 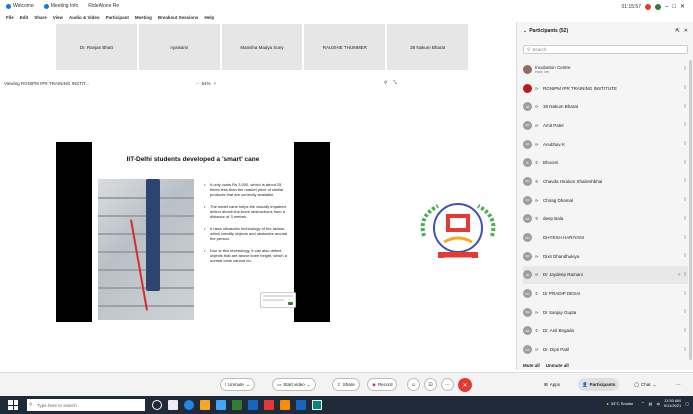 What do you see at coordinates (206, 83) in the screenshot?
I see `zoom-level: 64%` at bounding box center [206, 83].